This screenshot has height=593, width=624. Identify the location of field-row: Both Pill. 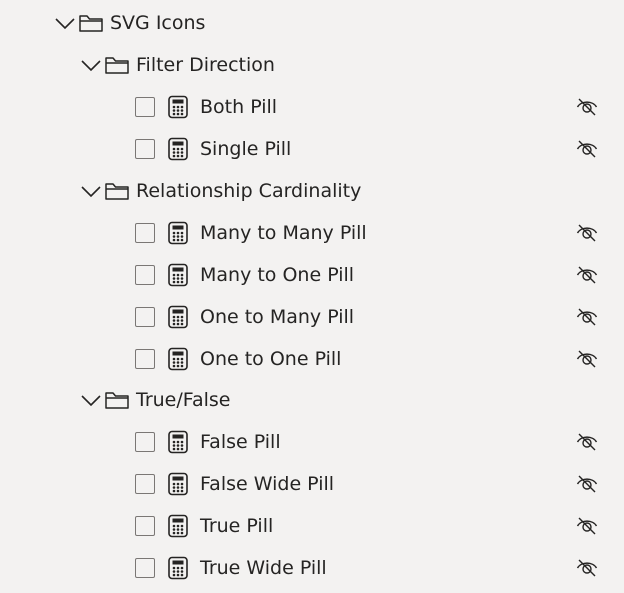
(312, 107).